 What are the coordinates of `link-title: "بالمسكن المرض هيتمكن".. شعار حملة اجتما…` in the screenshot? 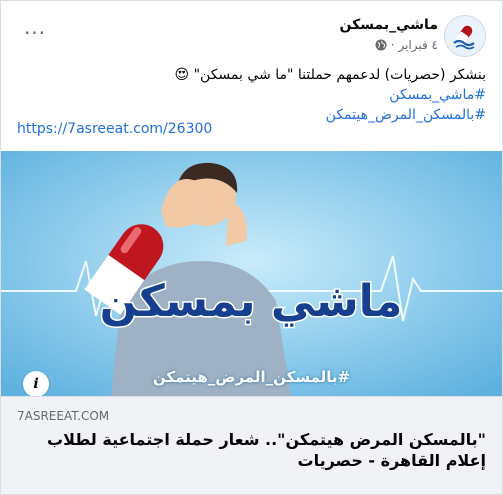 It's located at (251, 450).